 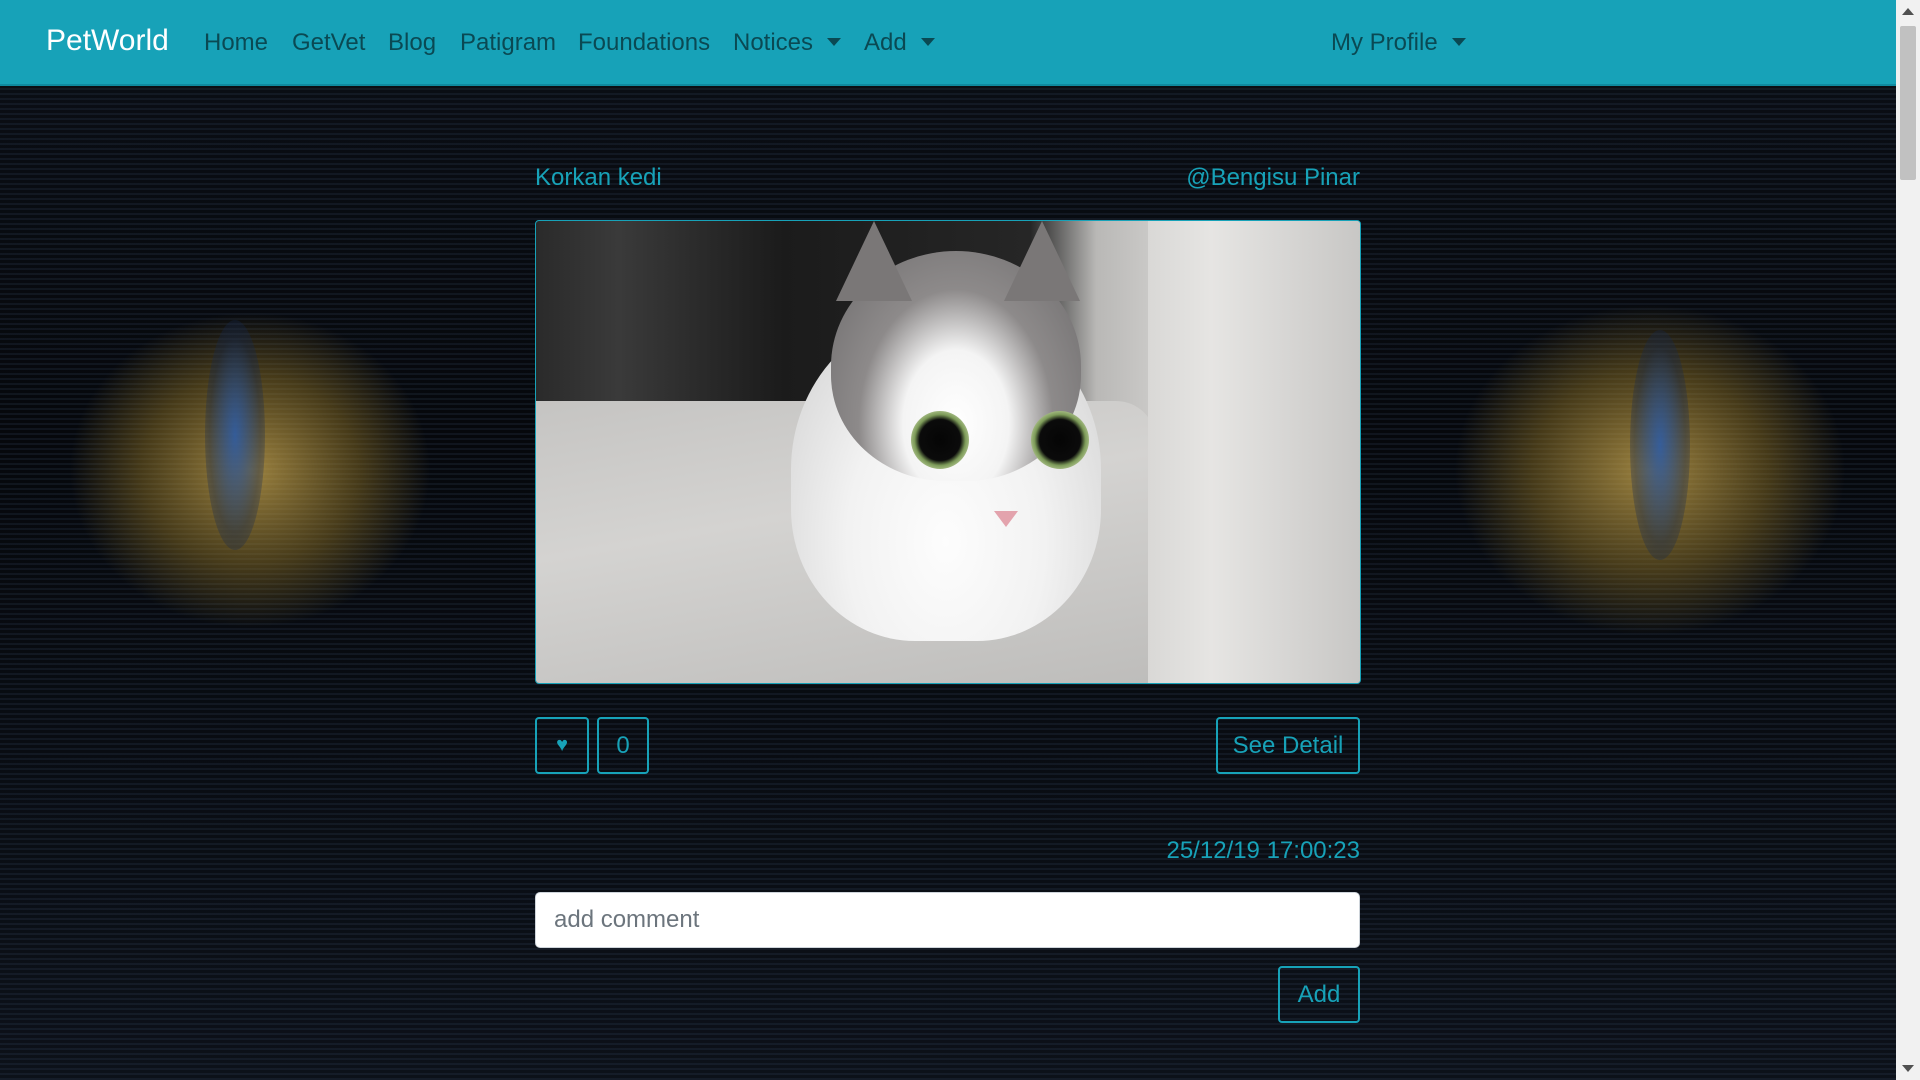 I want to click on image-cat-eye-right, so click(x=1060, y=440).